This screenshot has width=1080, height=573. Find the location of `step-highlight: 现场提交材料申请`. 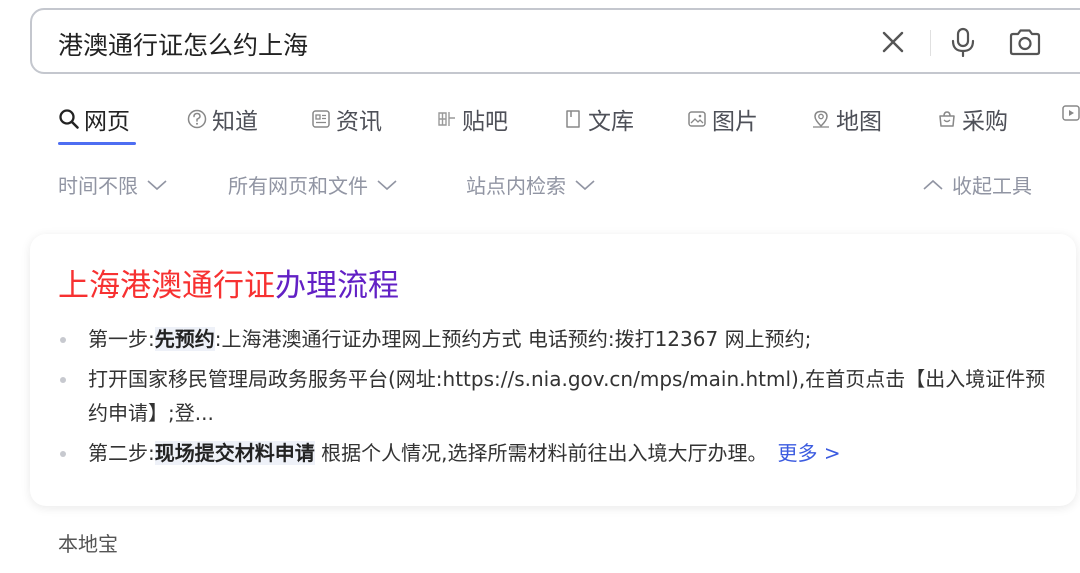

step-highlight: 现场提交材料申请 is located at coordinates (234, 453).